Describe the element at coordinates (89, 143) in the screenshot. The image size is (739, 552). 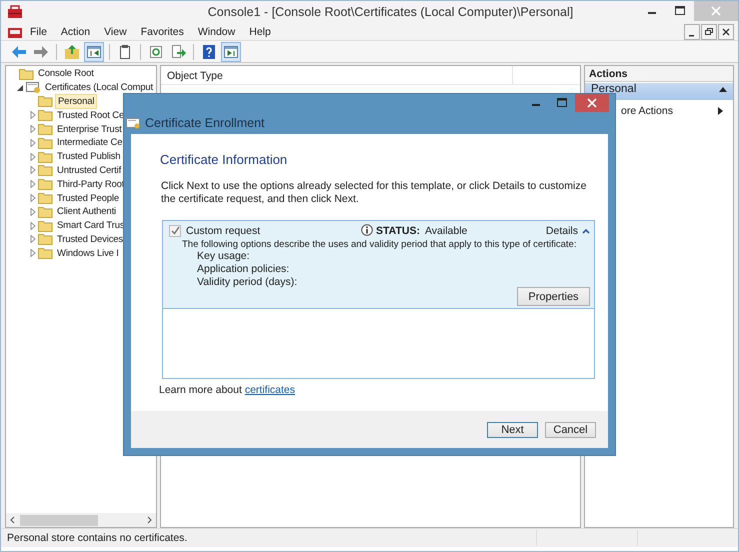
I see `tree-item: Intermediate Ce` at that location.